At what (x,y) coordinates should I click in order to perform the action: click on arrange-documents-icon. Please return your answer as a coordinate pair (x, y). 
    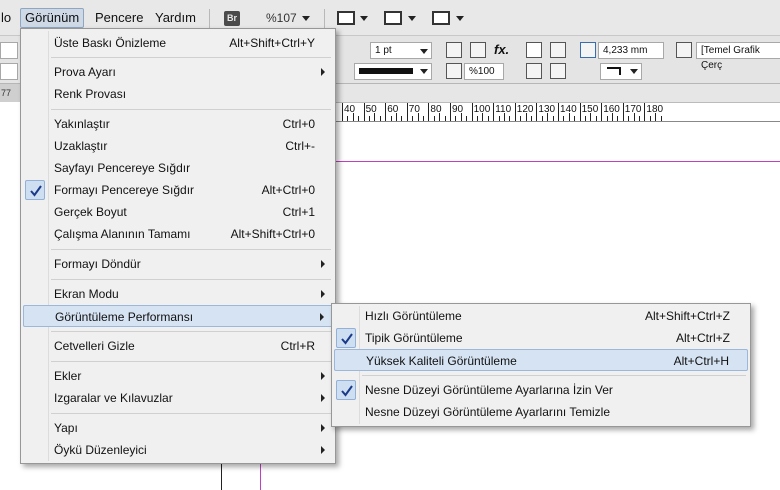
    Looking at the image, I should click on (441, 18).